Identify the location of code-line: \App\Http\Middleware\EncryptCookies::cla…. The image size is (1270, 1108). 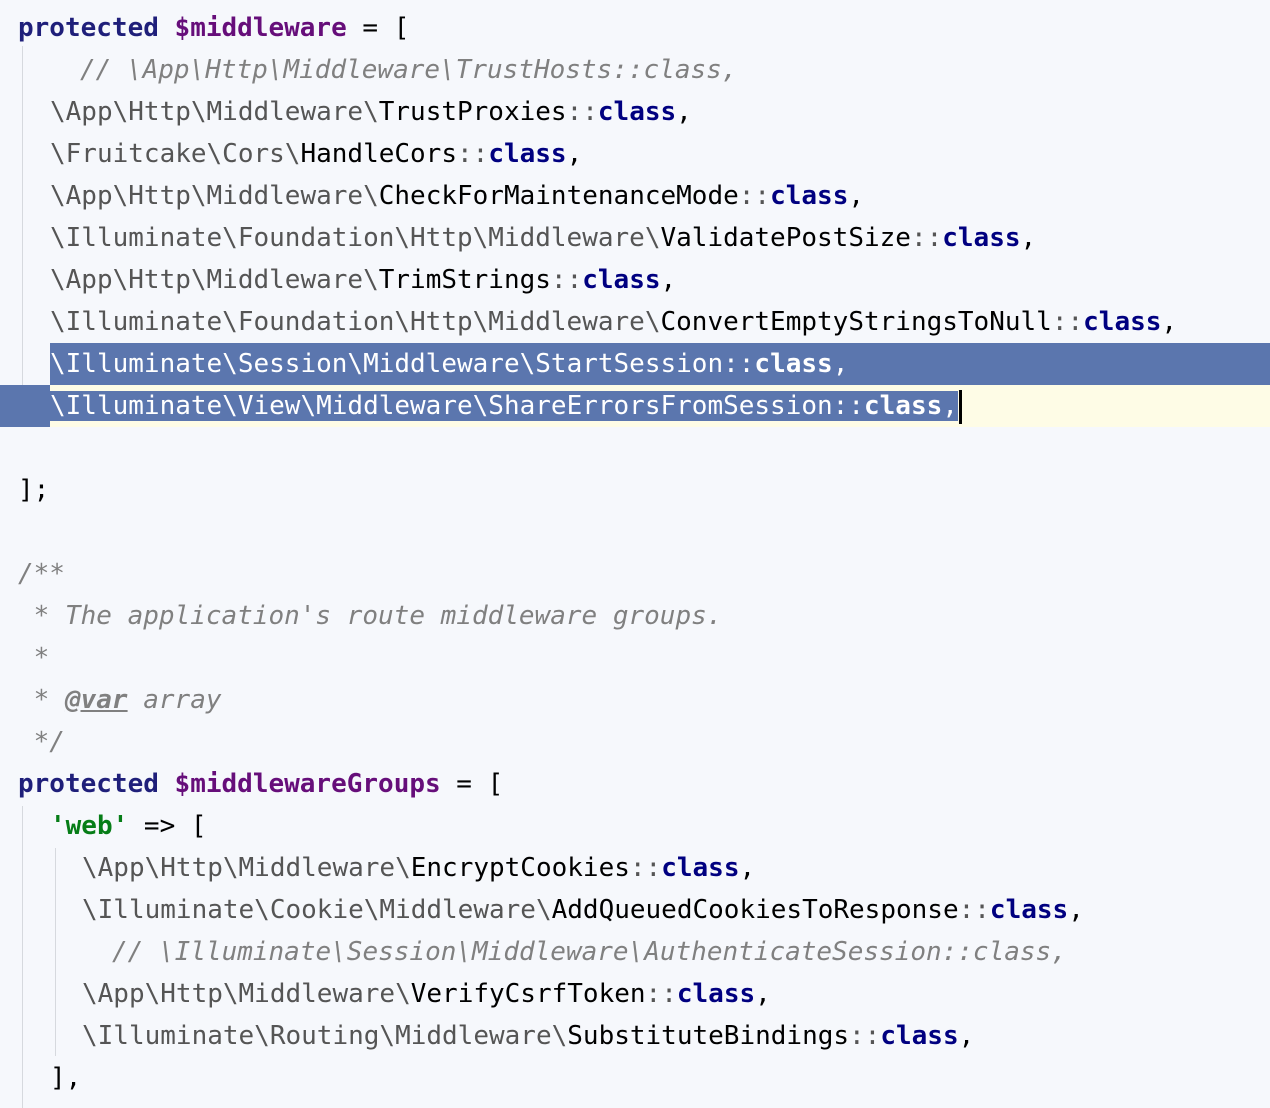
(635, 868).